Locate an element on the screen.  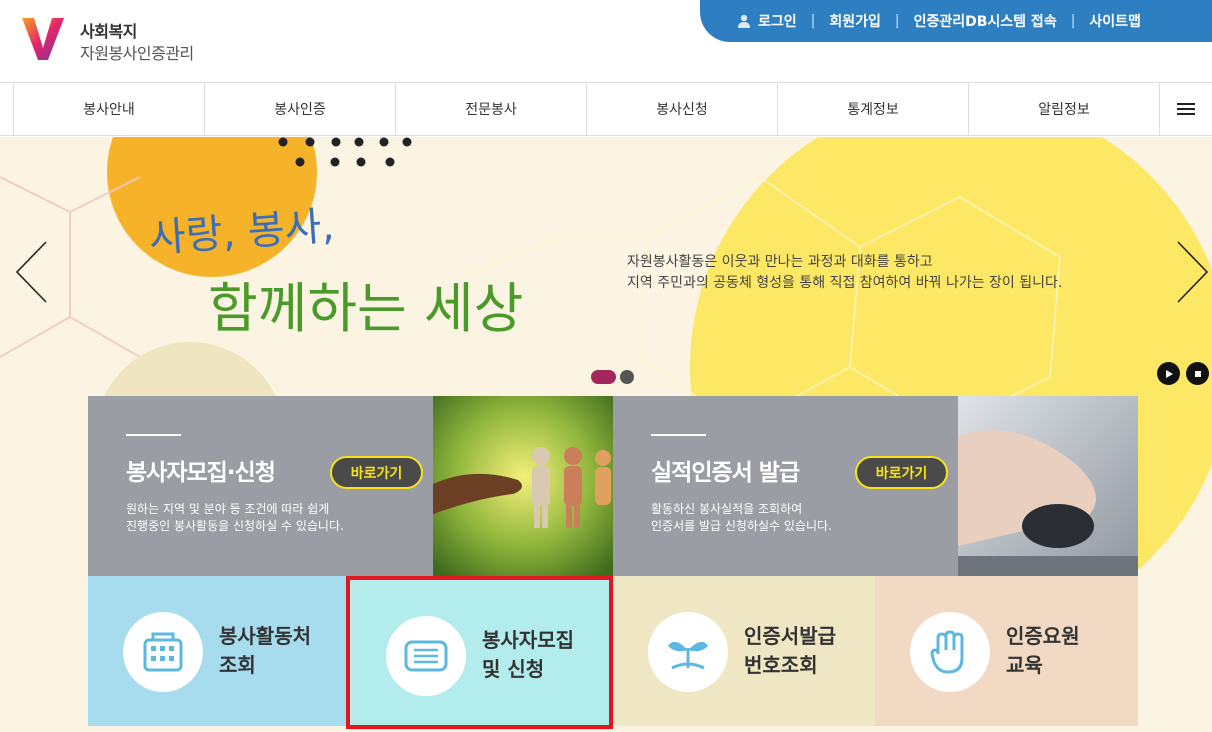
headline-line2: 함께하는 세상 is located at coordinates (365, 308).